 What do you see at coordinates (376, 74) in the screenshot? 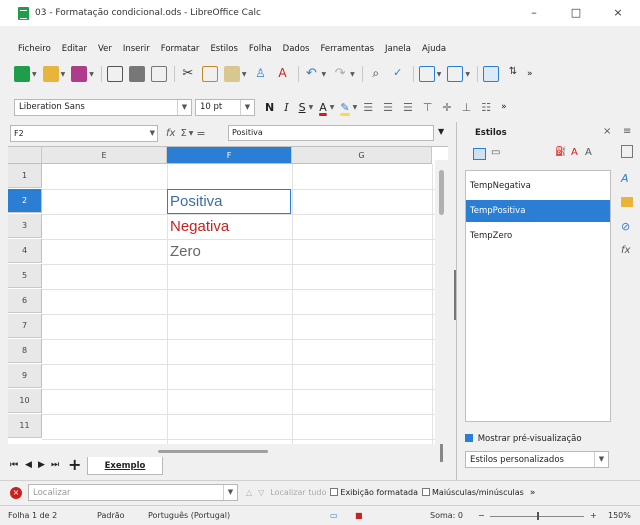
I see `find-replace-icon: ⌕` at bounding box center [376, 74].